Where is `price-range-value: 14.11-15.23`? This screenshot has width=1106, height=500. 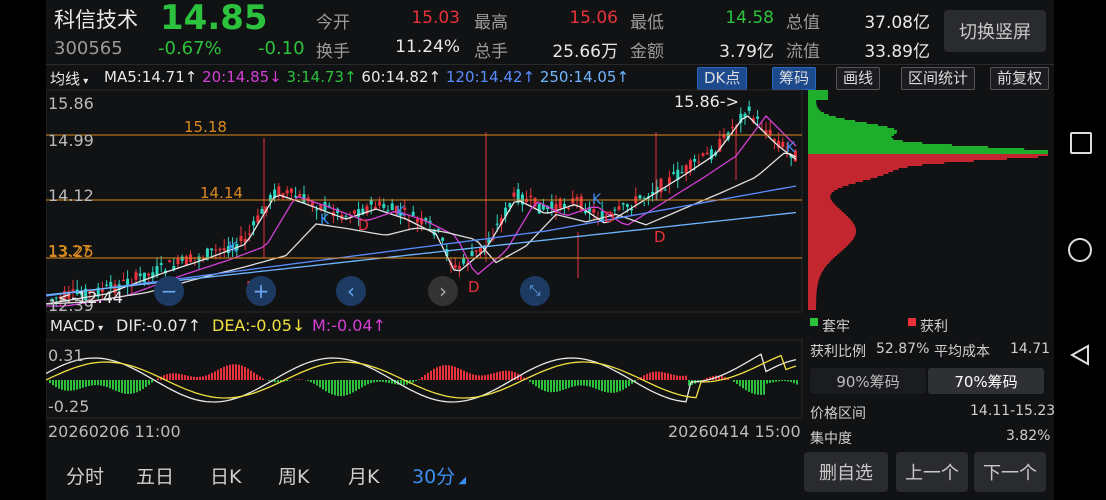
price-range-value: 14.11-15.23 is located at coordinates (1012, 411).